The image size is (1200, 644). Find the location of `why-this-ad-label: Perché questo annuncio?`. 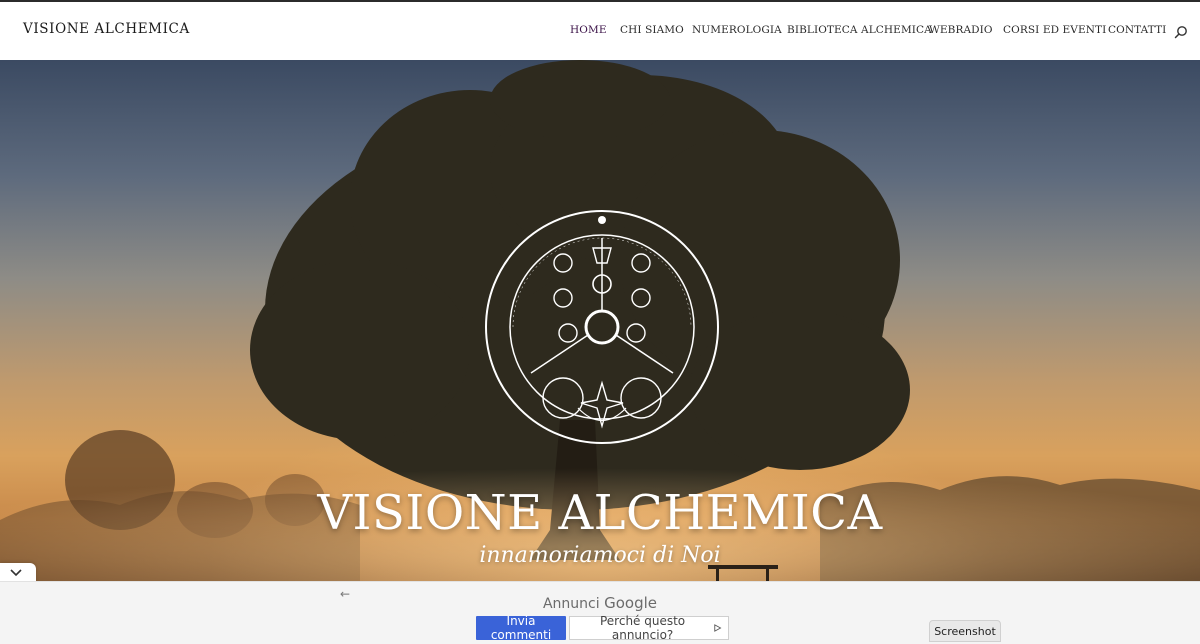

why-this-ad-label: Perché questo annuncio? is located at coordinates (642, 628).